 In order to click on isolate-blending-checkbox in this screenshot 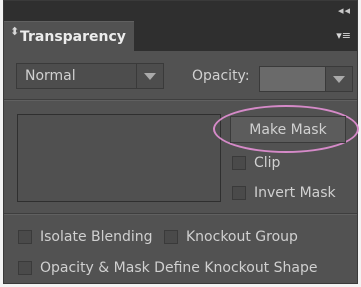, I will do `click(25, 237)`.